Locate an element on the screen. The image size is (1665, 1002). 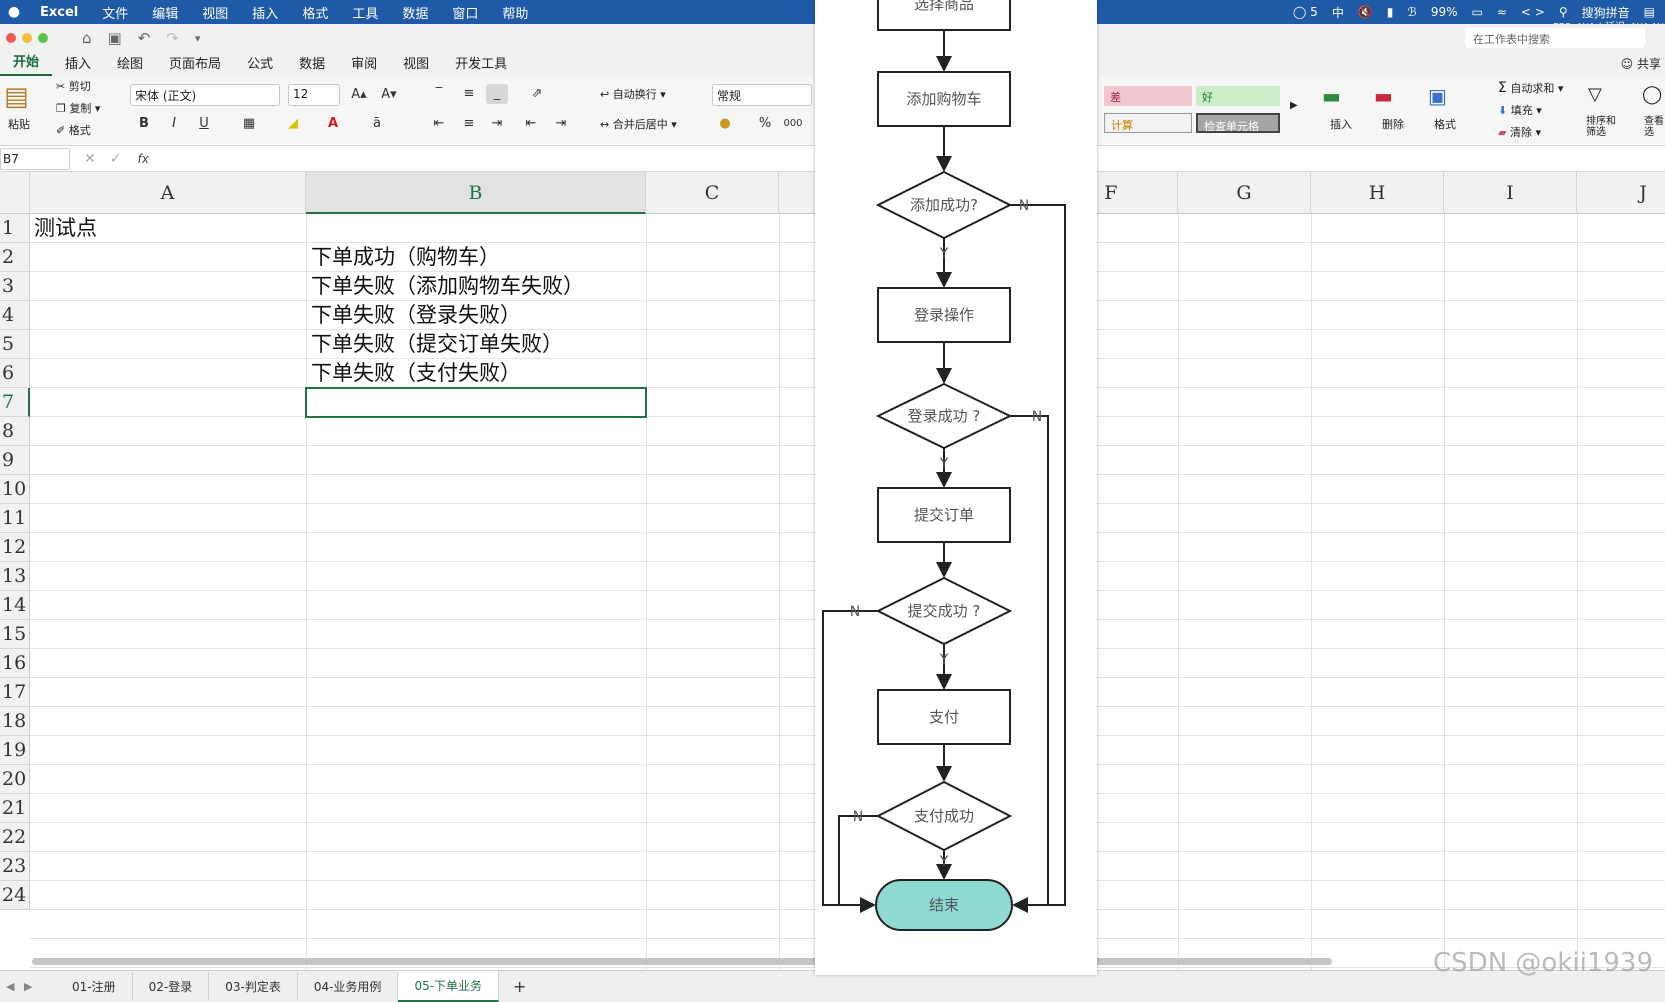
cell-a1: 测试点 is located at coordinates (65, 228).